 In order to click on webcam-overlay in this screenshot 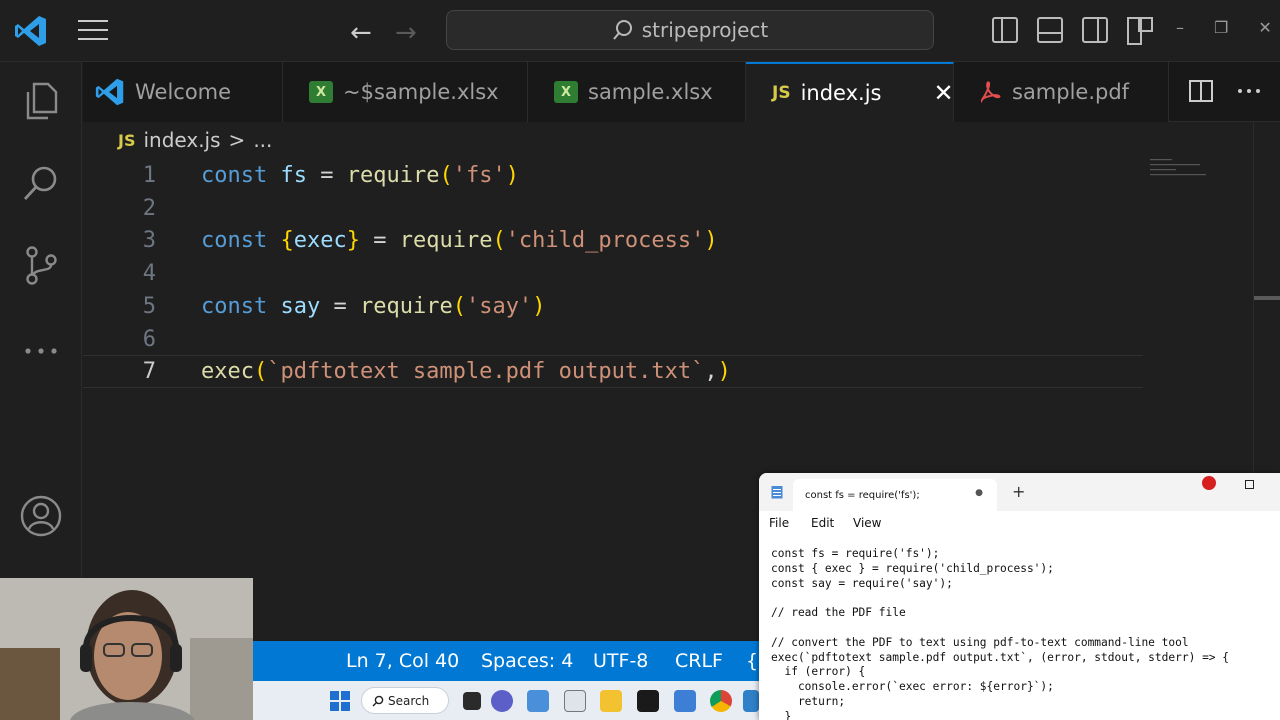, I will do `click(126, 649)`.